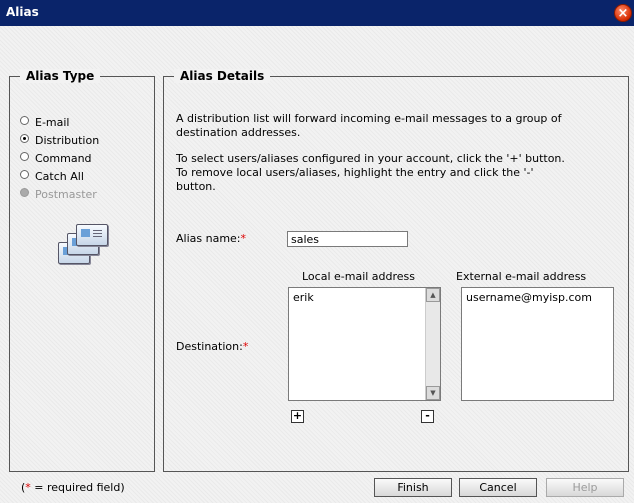  Describe the element at coordinates (427, 416) in the screenshot. I see `remove-button: -` at that location.